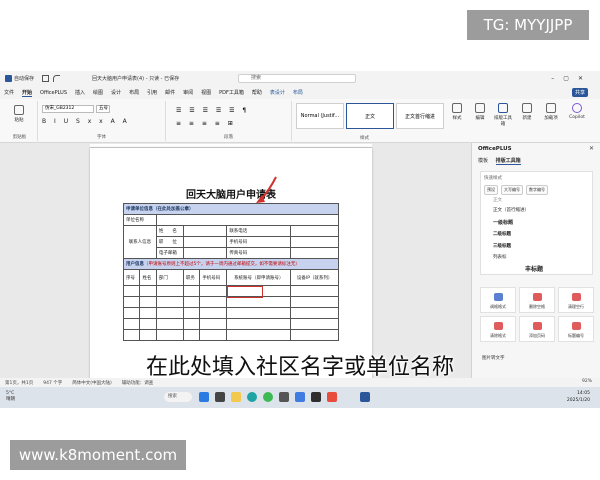 The width and height of the screenshot is (600, 480). Describe the element at coordinates (551, 120) in the screenshot. I see `addins-button: 加载项` at that location.